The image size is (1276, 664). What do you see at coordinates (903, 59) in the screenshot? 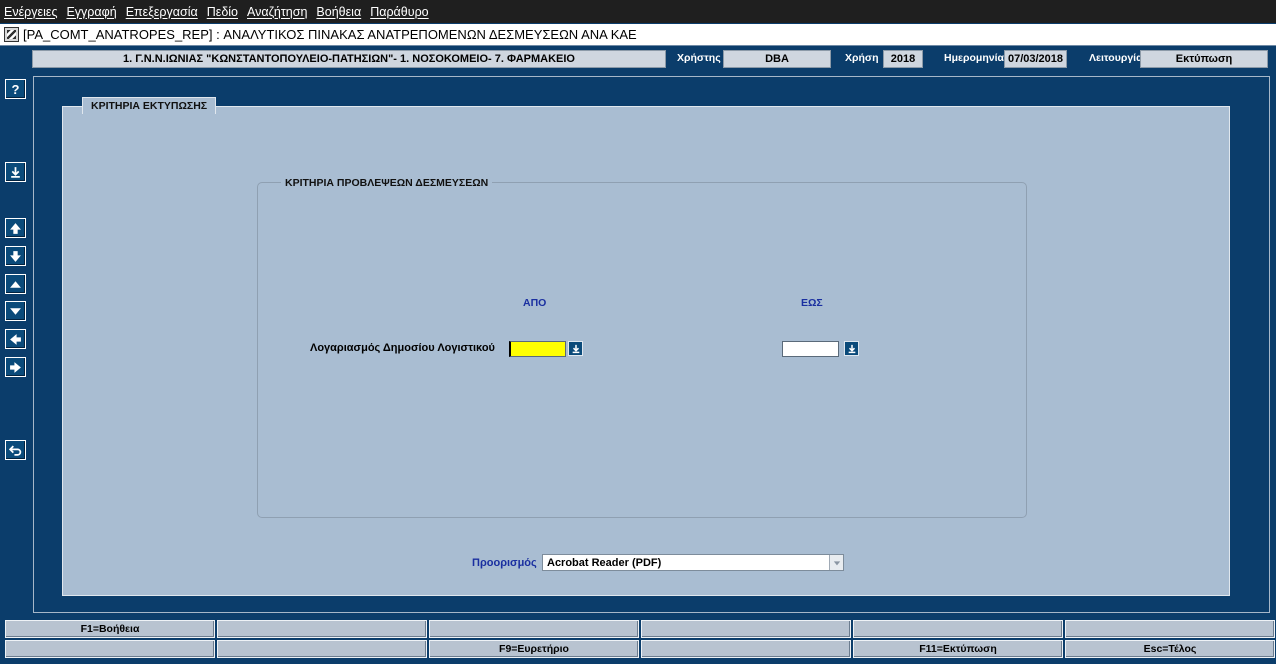
I see `year-value: 2018` at bounding box center [903, 59].